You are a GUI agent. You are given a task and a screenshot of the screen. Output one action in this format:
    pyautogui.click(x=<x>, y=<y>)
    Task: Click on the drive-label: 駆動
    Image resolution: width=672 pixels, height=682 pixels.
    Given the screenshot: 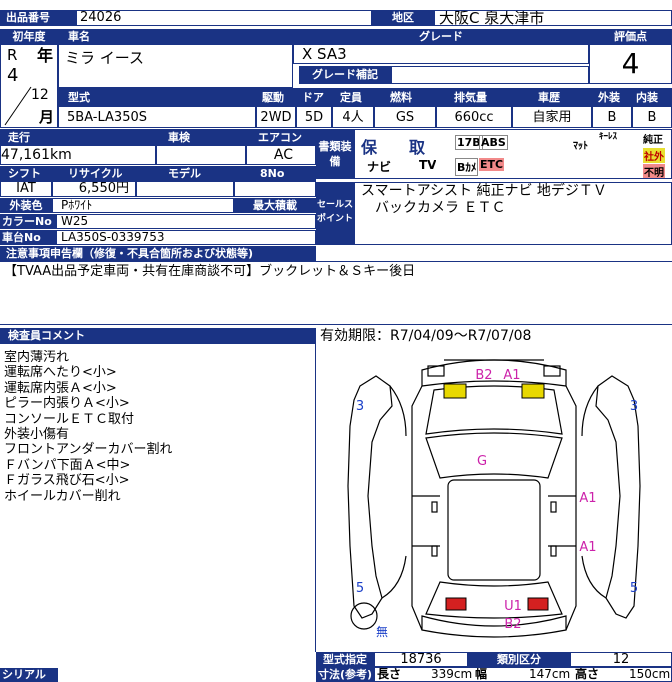 What is the action you would take?
    pyautogui.click(x=273, y=97)
    